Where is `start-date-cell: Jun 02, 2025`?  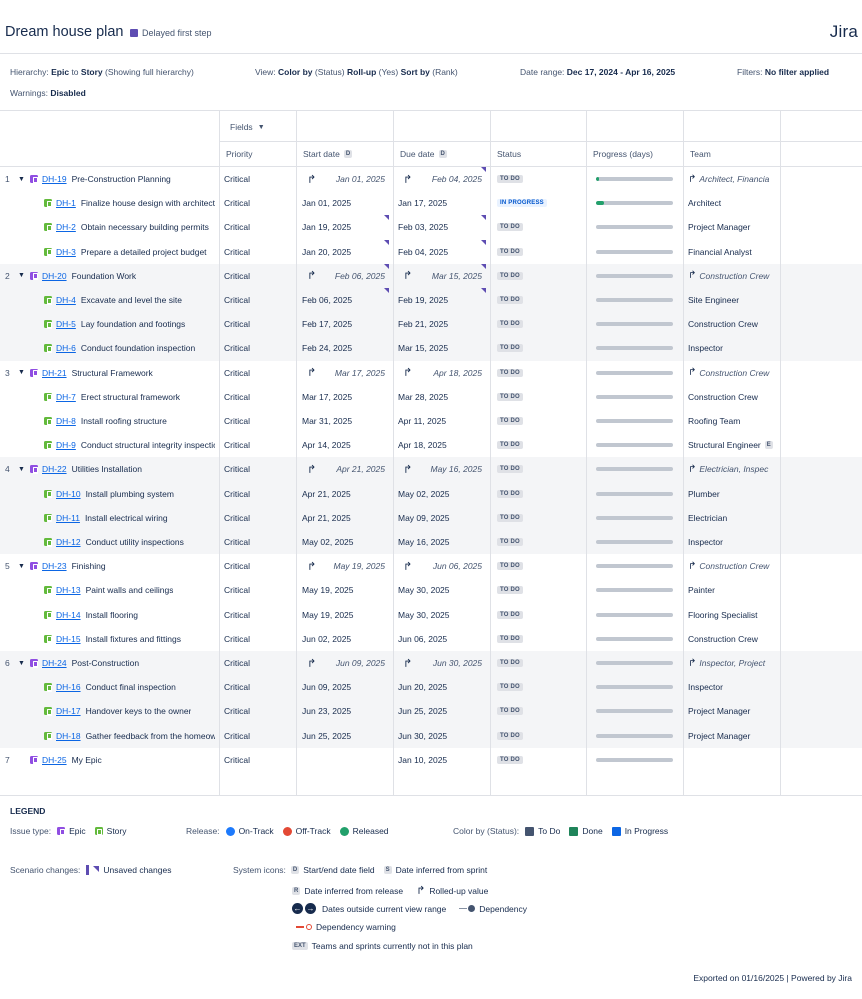 start-date-cell: Jun 02, 2025 is located at coordinates (344, 639).